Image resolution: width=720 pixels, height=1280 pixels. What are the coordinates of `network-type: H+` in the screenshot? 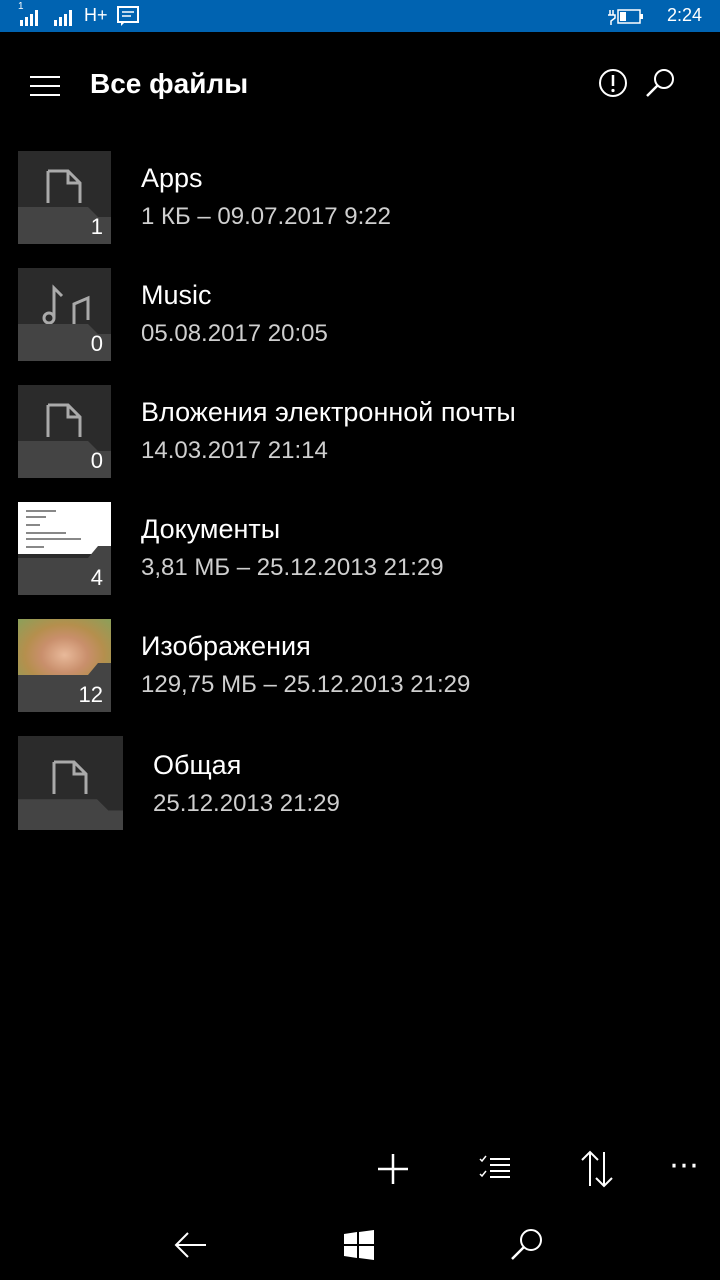 It's located at (96, 15).